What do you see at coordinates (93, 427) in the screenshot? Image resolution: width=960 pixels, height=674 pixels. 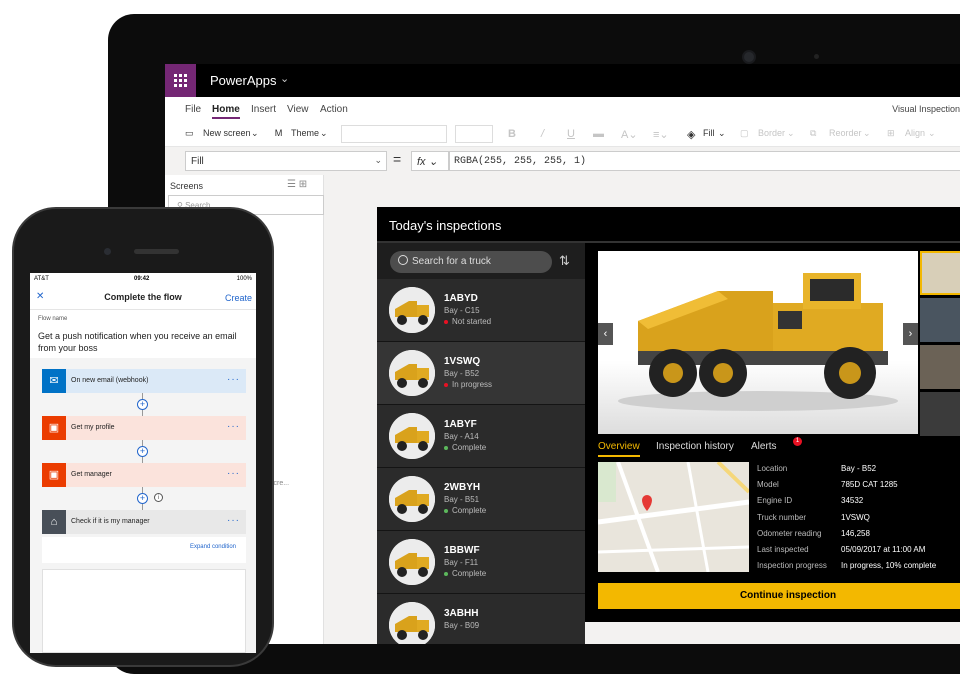 I see `step-label: Get my profile` at bounding box center [93, 427].